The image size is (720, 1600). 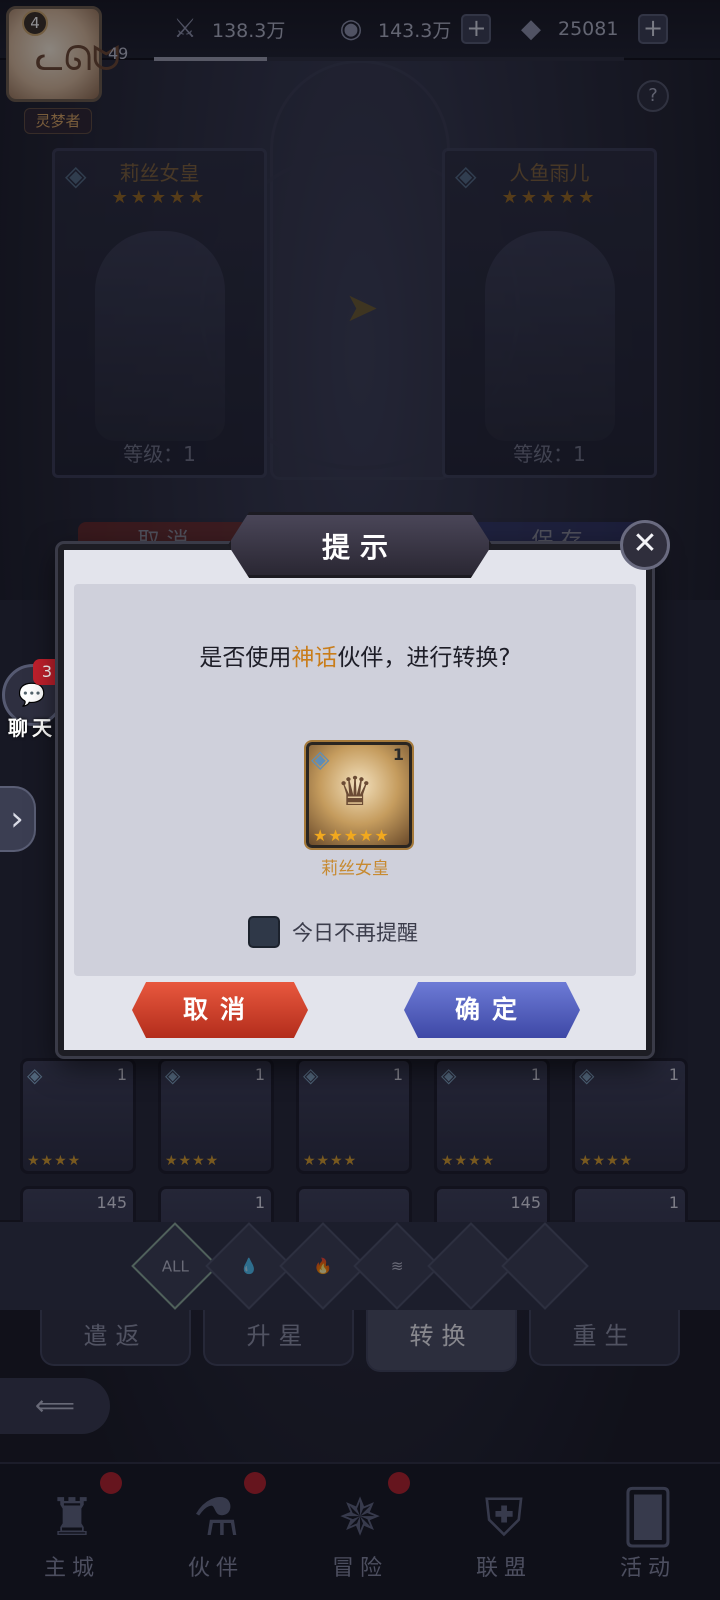 What do you see at coordinates (220, 1010) in the screenshot?
I see `cancel-button: 取消` at bounding box center [220, 1010].